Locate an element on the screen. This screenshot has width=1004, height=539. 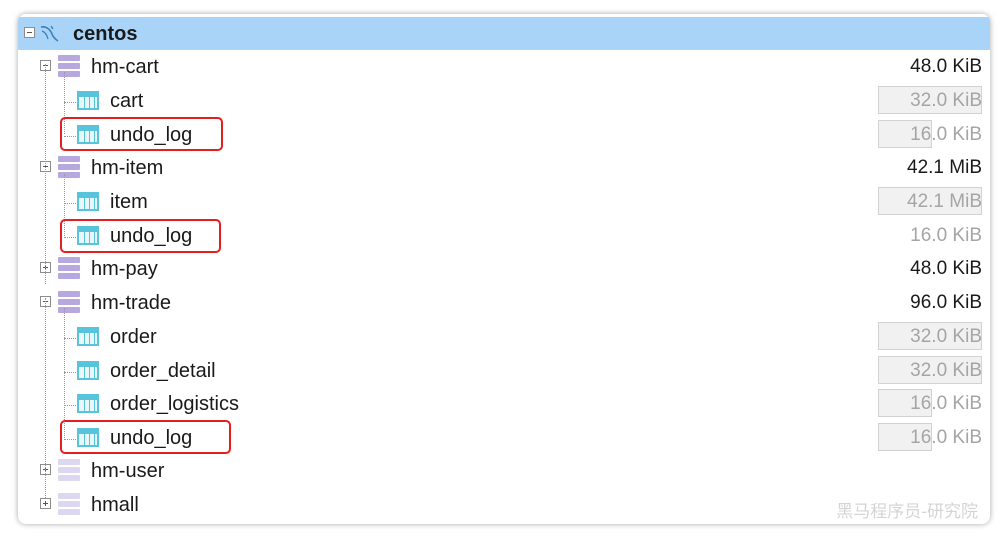
tree-row-table: cart 32.0 KiB is located at coordinates (504, 100).